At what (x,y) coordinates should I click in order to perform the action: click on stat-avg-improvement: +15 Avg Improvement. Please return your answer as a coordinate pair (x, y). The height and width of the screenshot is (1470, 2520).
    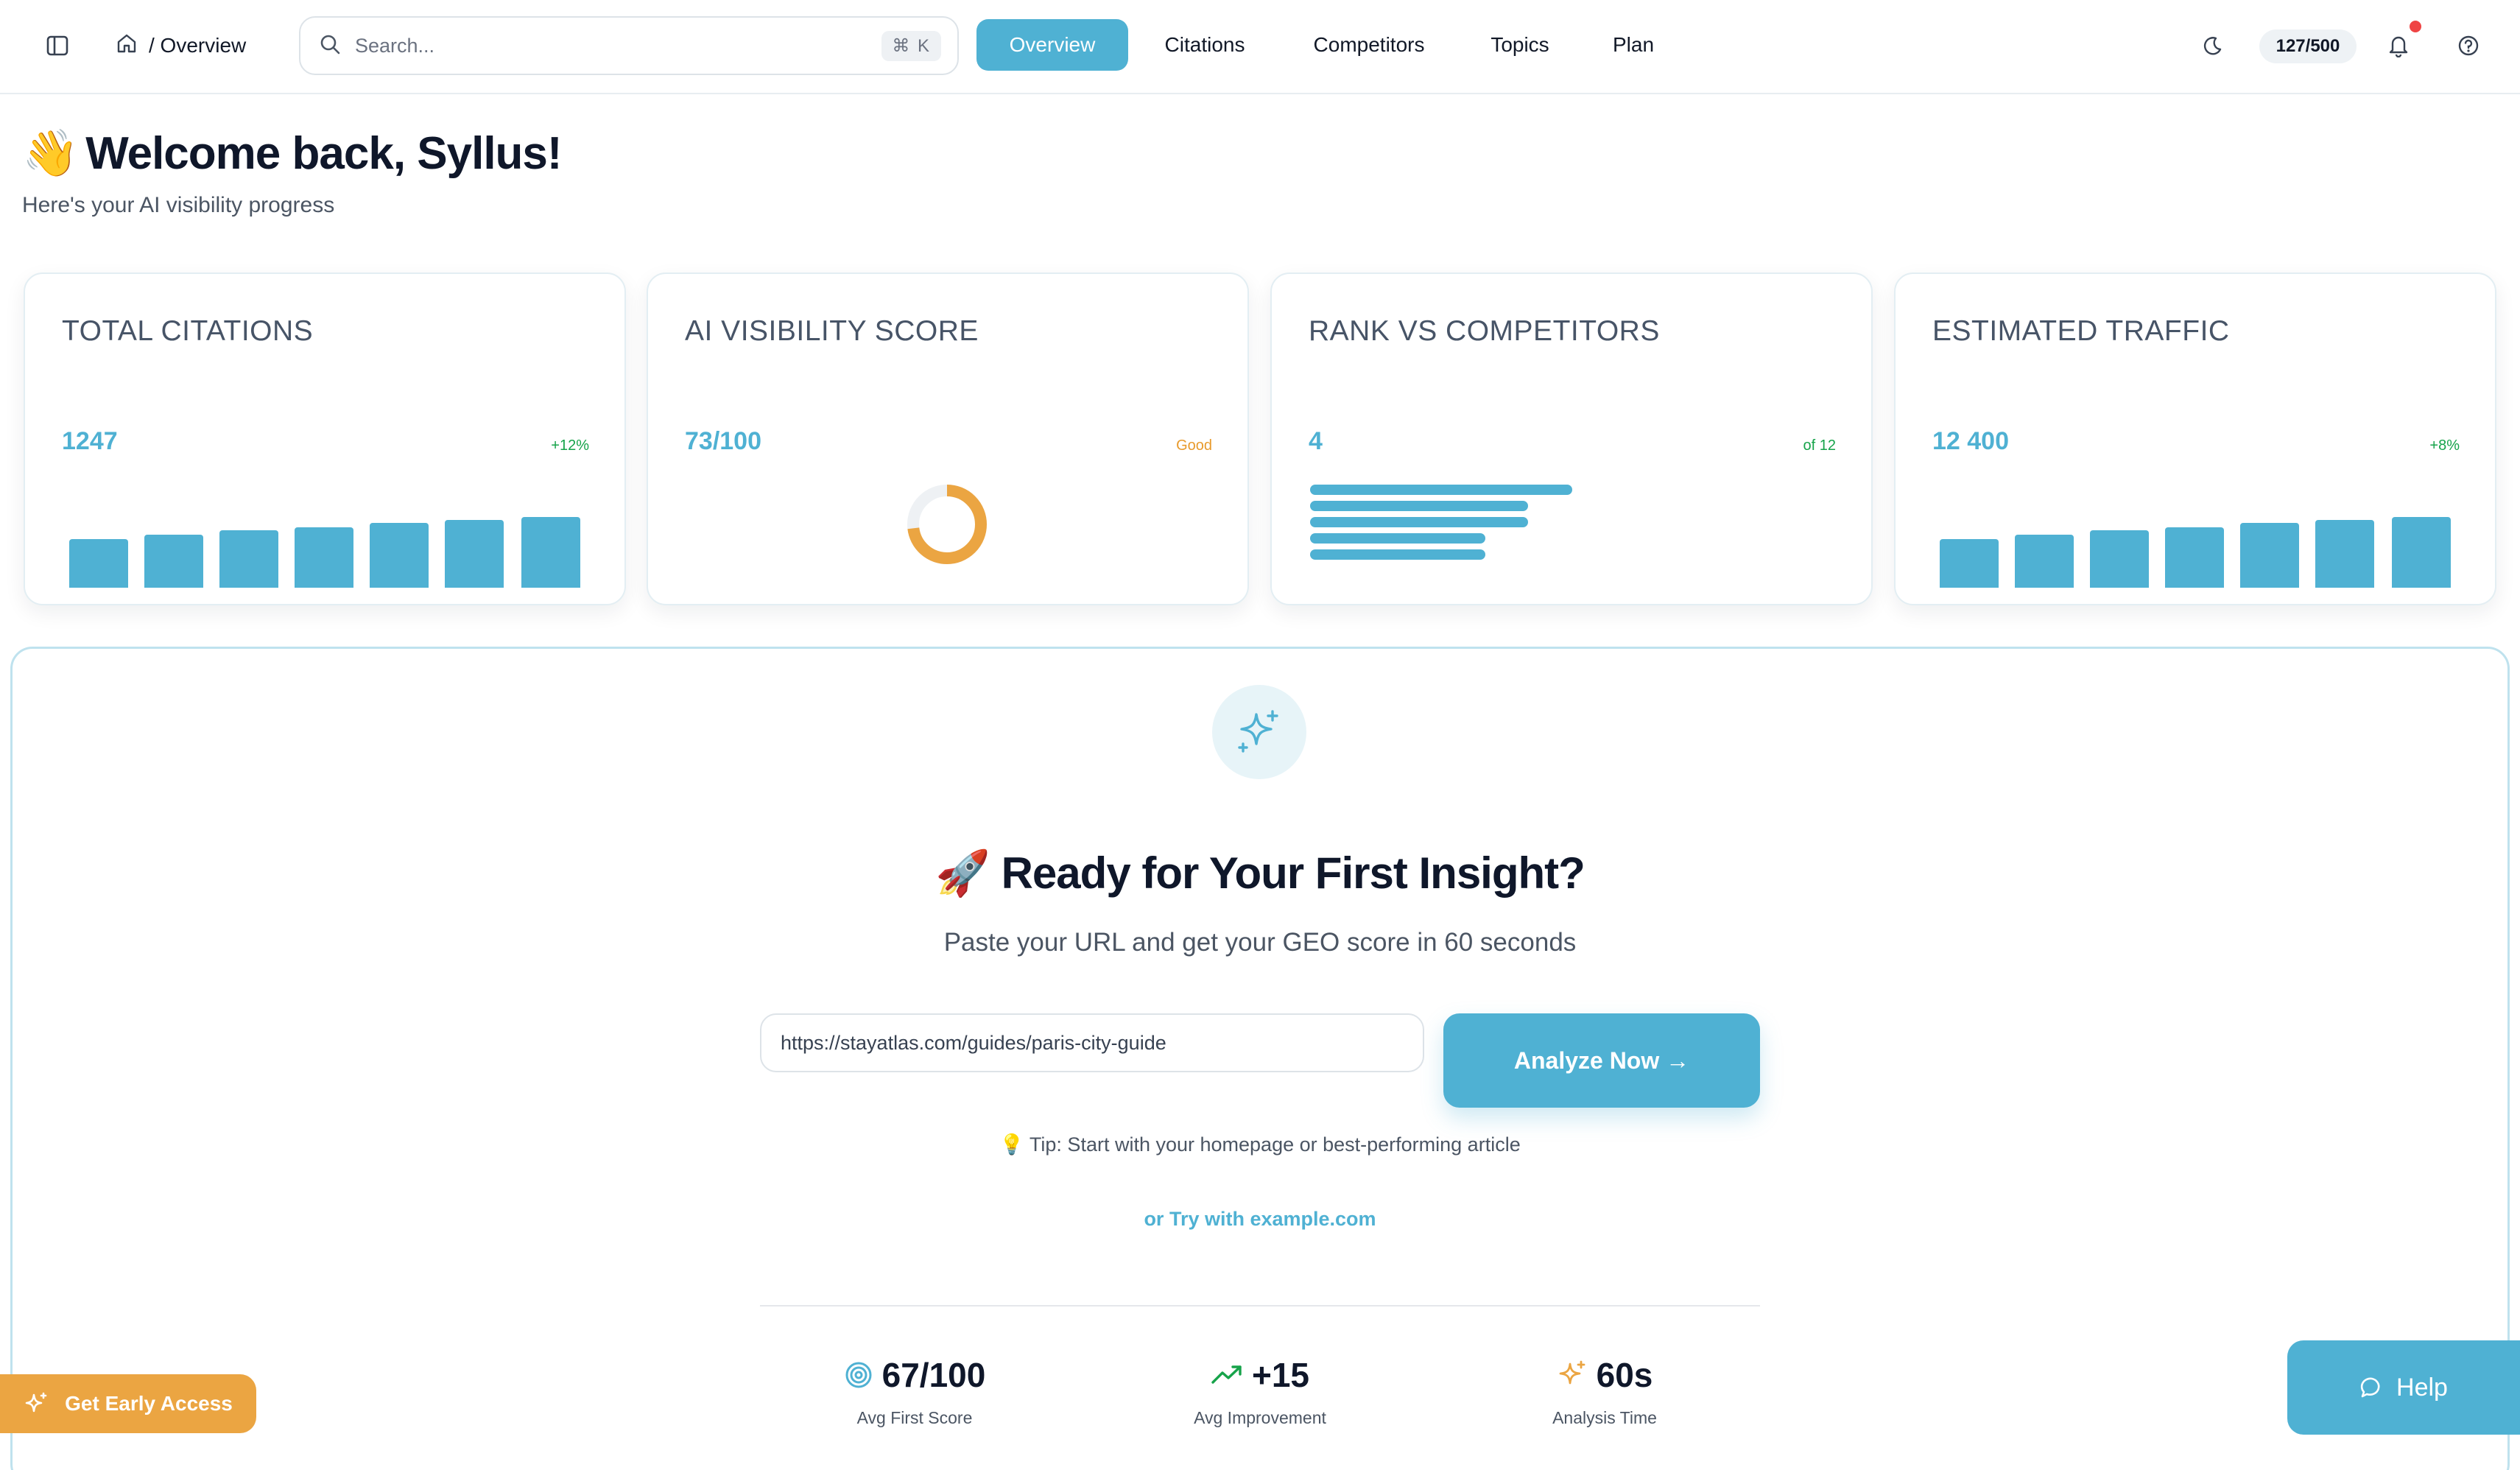
    Looking at the image, I should click on (1260, 1391).